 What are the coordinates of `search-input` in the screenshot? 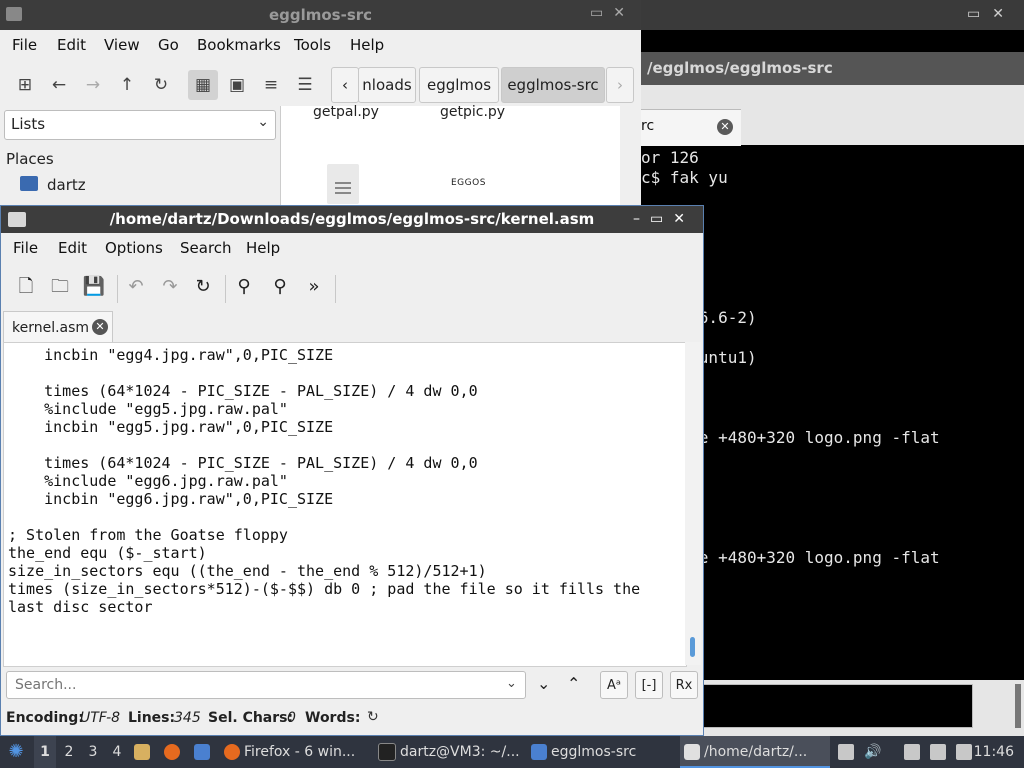 It's located at (266, 685).